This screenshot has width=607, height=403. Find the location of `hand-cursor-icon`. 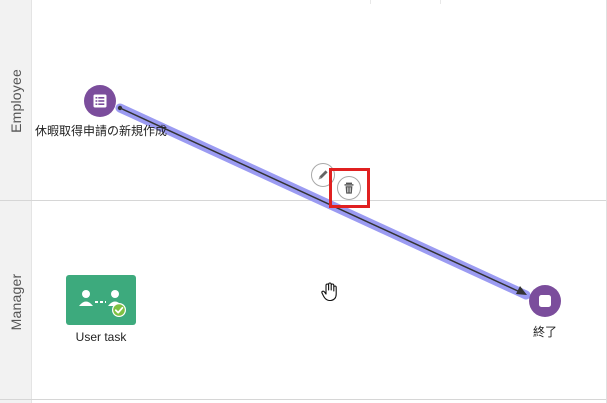

hand-cursor-icon is located at coordinates (329, 292).